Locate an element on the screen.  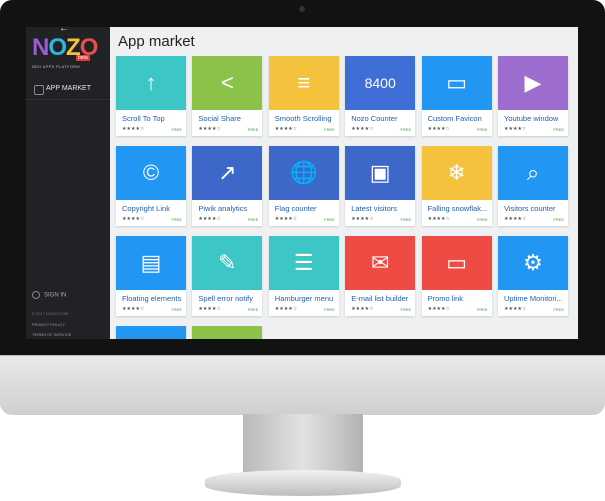
app-icon: ▤ is located at coordinates (151, 262).